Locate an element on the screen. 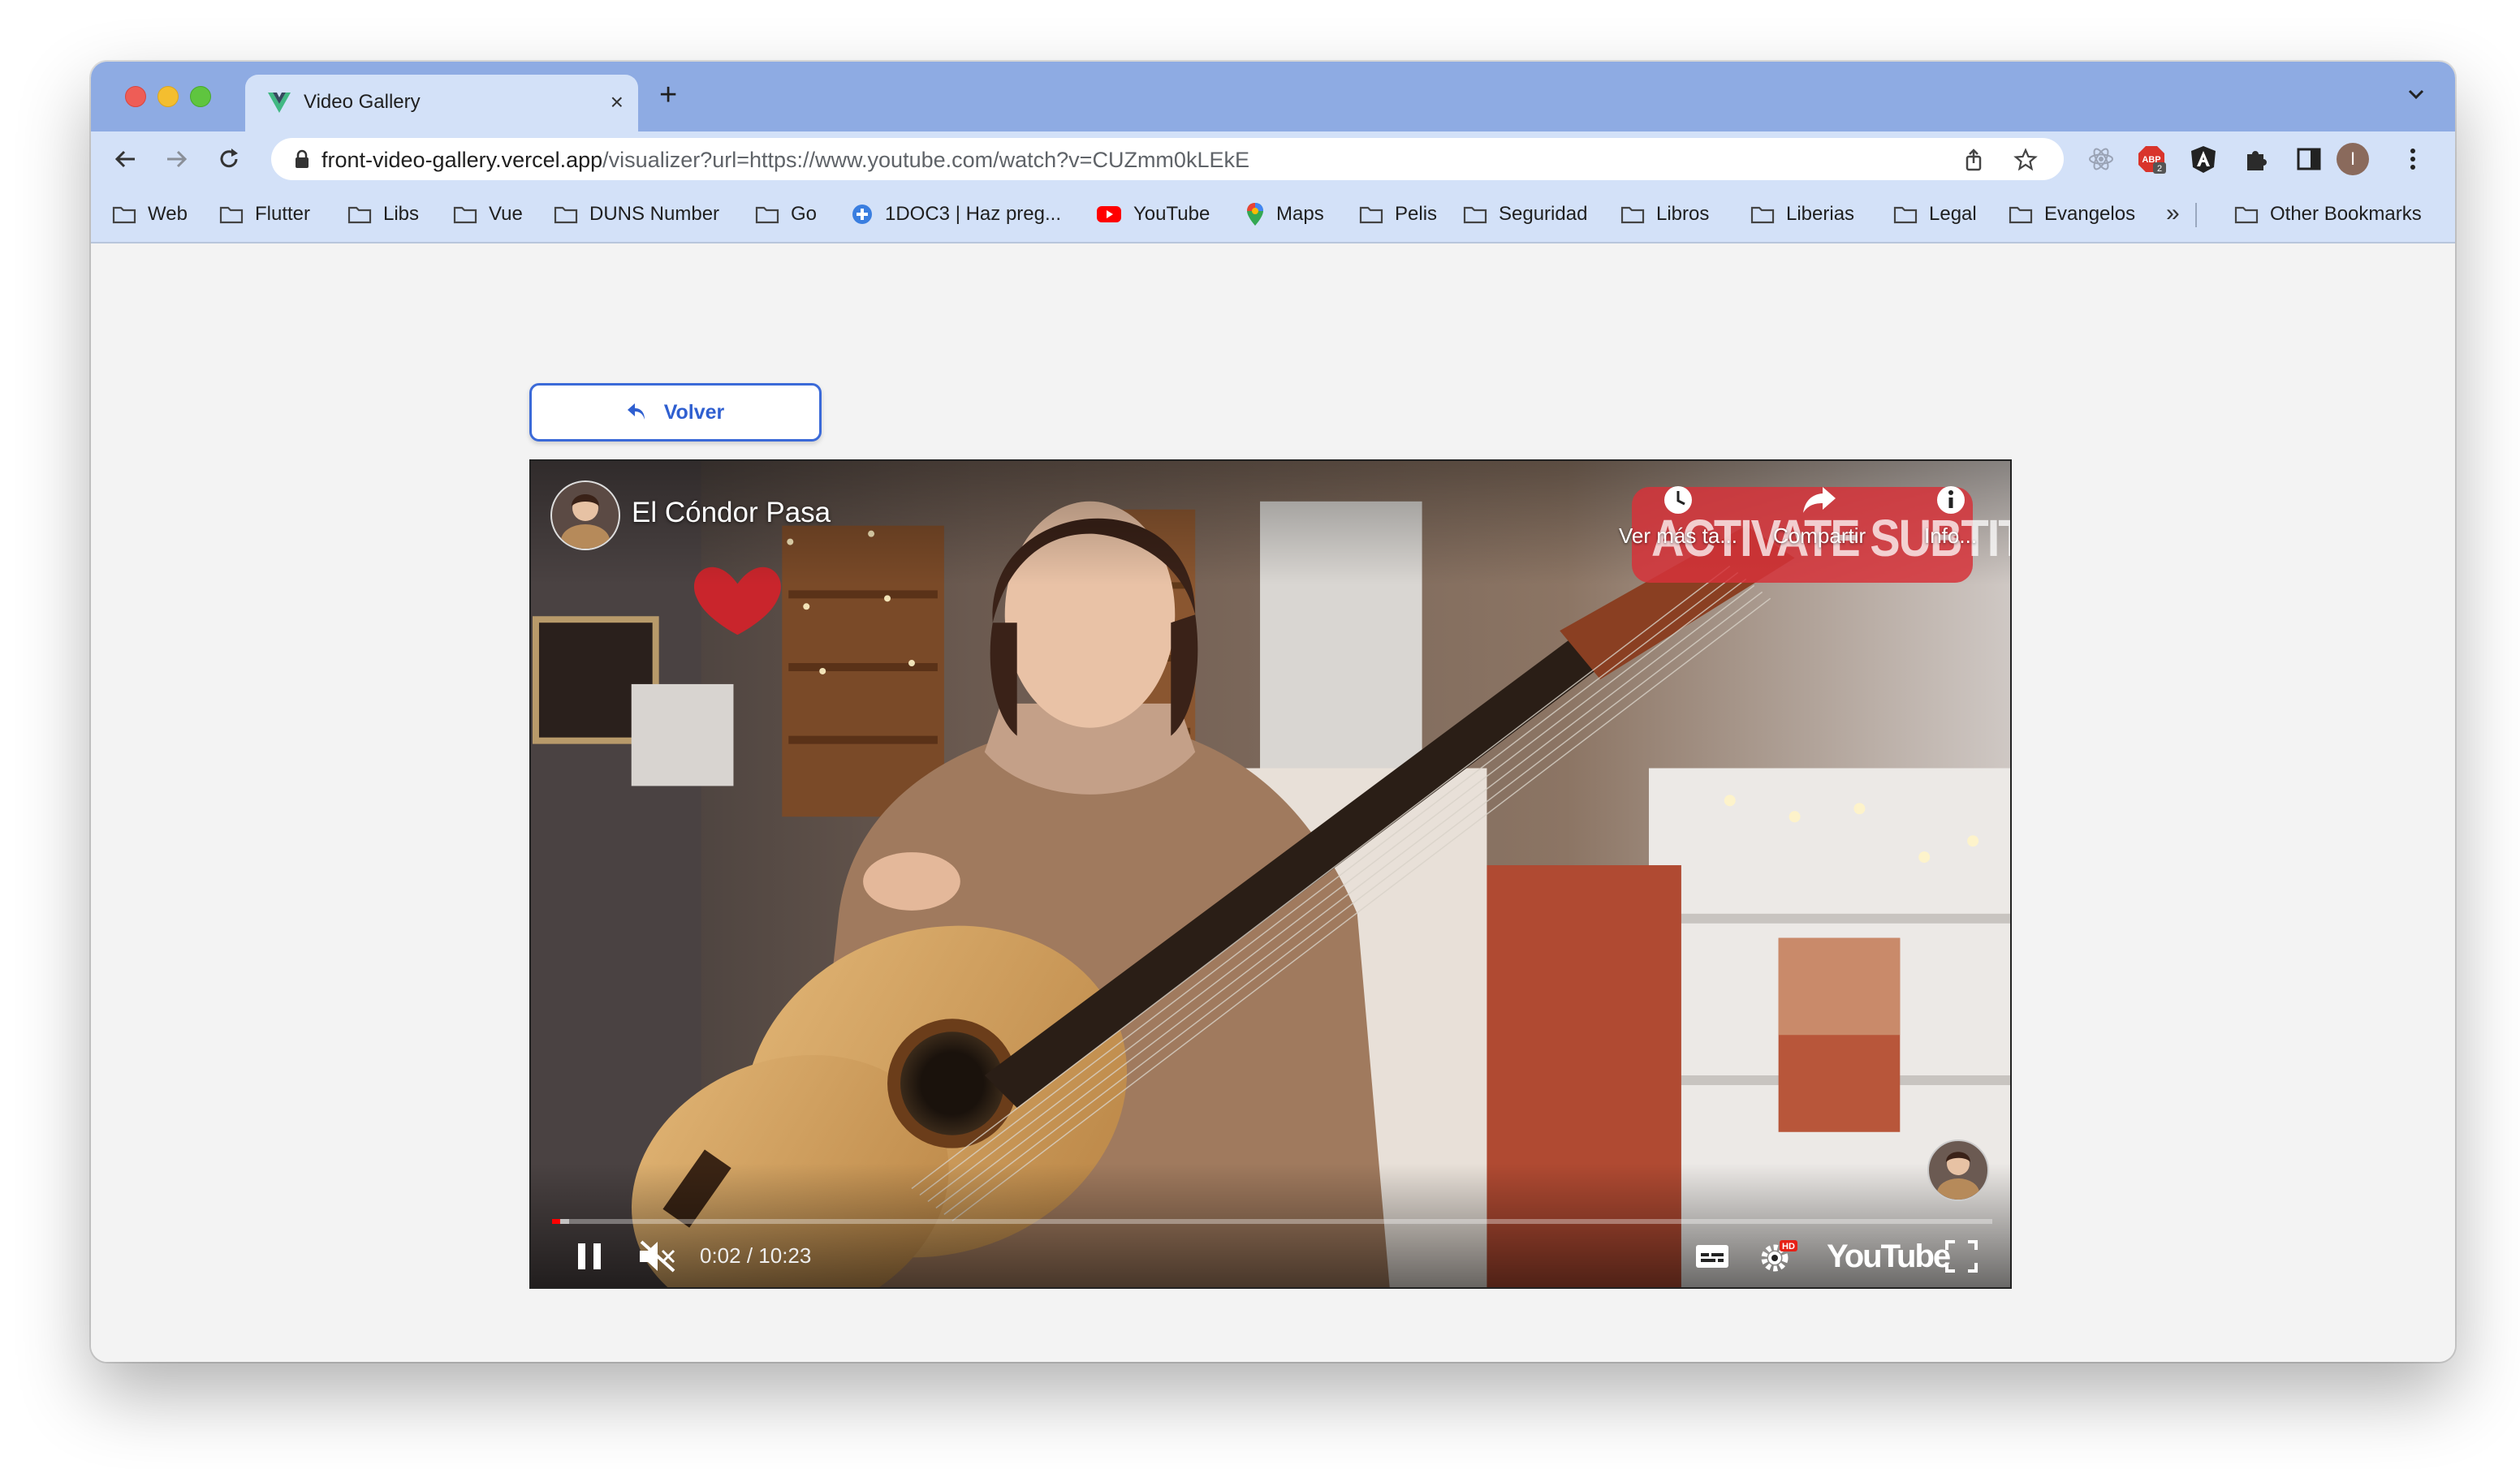 This screenshot has height=1469, width=2520. minimize-window-button is located at coordinates (169, 96).